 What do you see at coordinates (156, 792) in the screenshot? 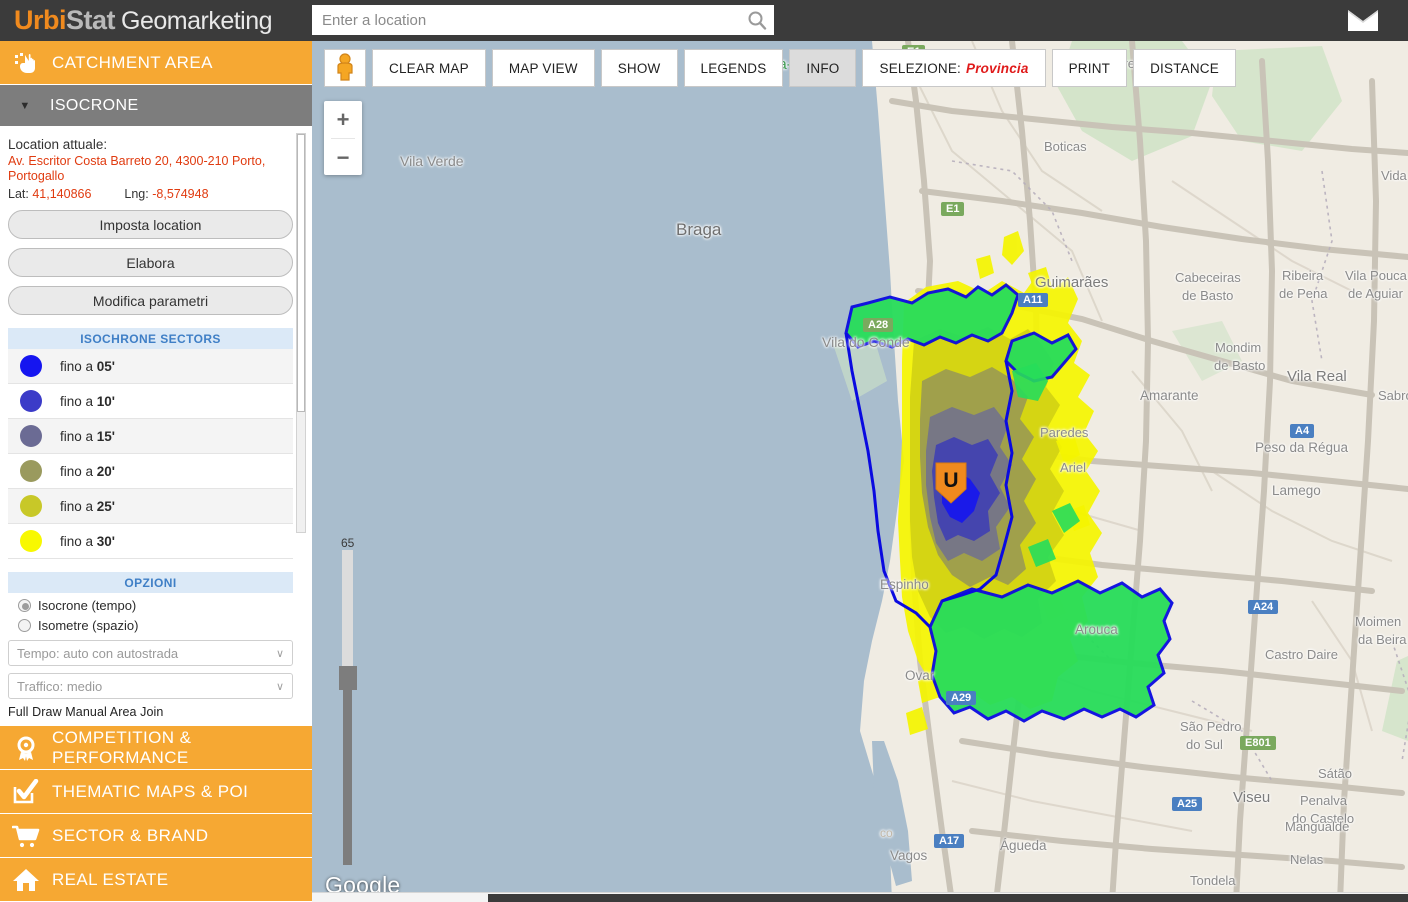
I see `sidebar-item-thematic-maps-poi: THEMATIC MAPS & POI` at bounding box center [156, 792].